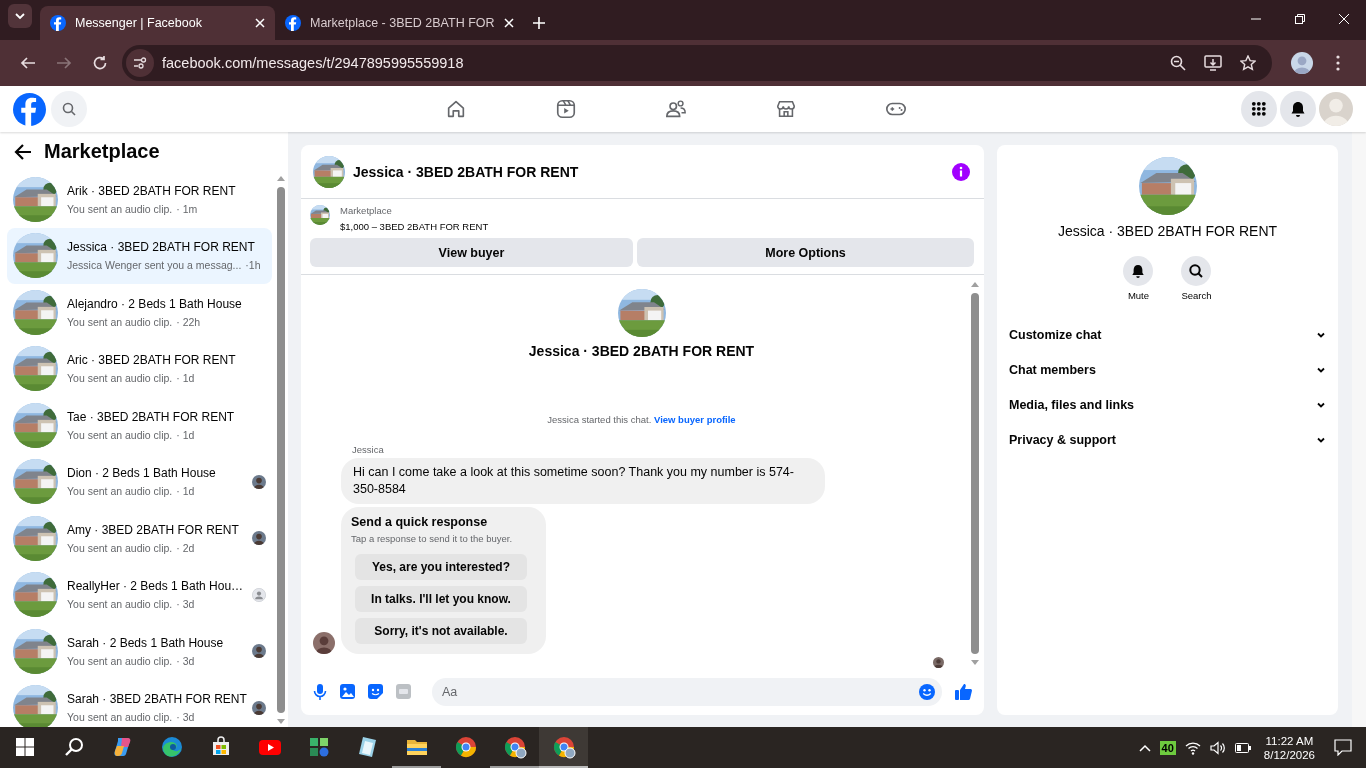  I want to click on chevron-down-icon, so click(20, 16).